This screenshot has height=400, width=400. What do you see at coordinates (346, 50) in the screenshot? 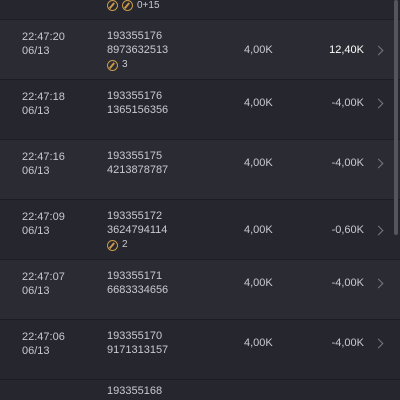
I see `win-loss-amount: 12,40K` at bounding box center [346, 50].